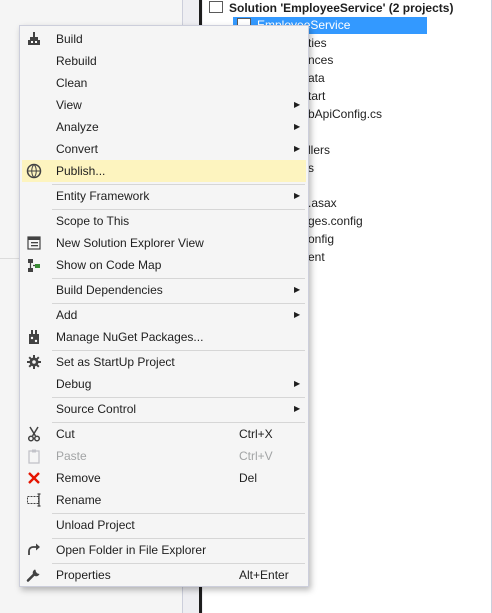 The height and width of the screenshot is (613, 492). I want to click on menu-label: Open Folder in File Explorer, so click(131, 550).